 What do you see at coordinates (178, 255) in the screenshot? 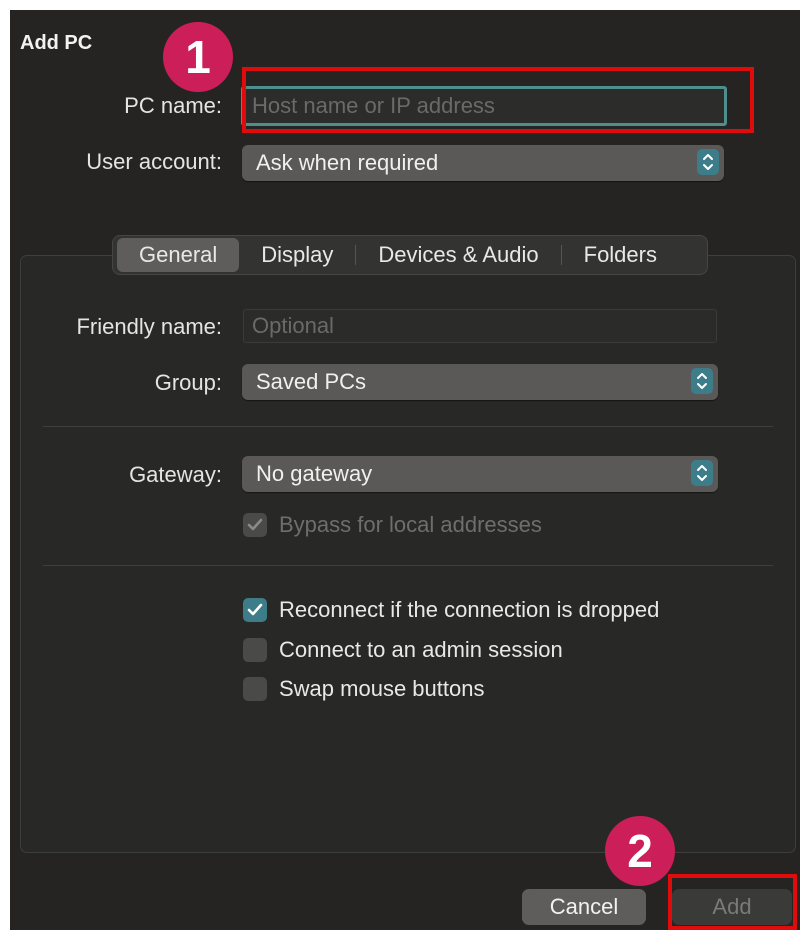
I see `tab-general: General` at bounding box center [178, 255].